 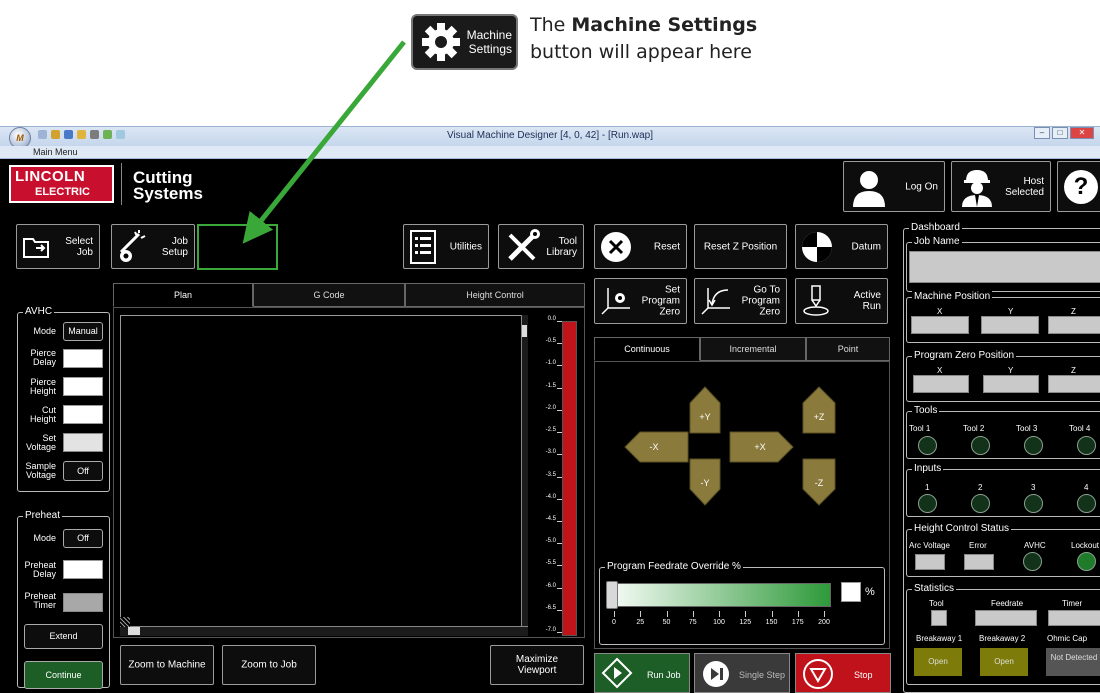 I want to click on single-step-button: Single Step, so click(x=742, y=673).